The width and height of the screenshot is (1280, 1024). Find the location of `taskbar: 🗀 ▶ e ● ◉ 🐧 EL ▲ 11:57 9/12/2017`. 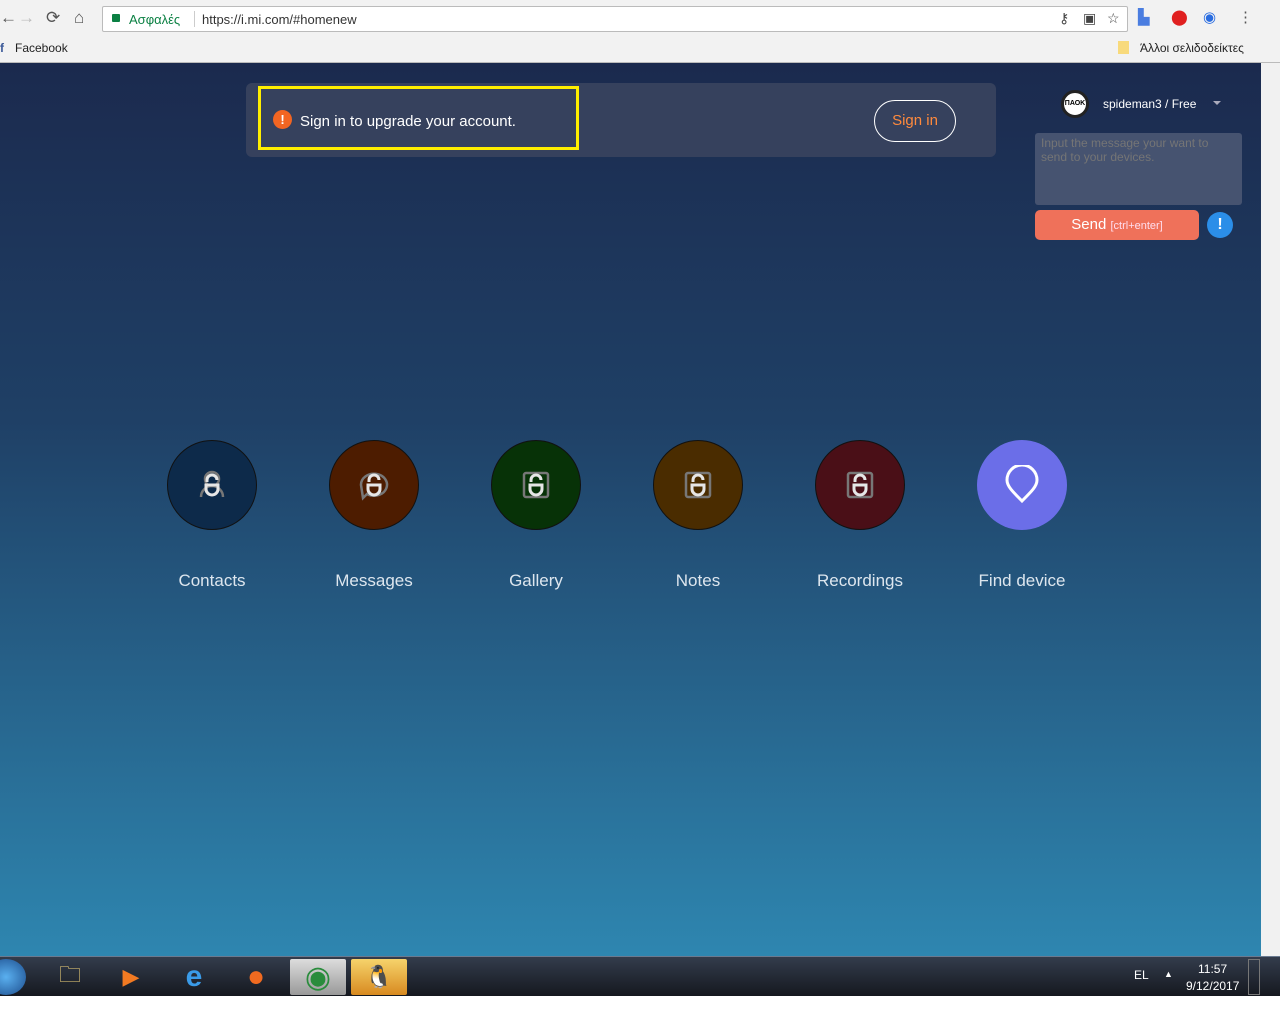

taskbar: 🗀 ▶ e ● ◉ 🐧 EL ▲ 11:57 9/12/2017 is located at coordinates (640, 976).